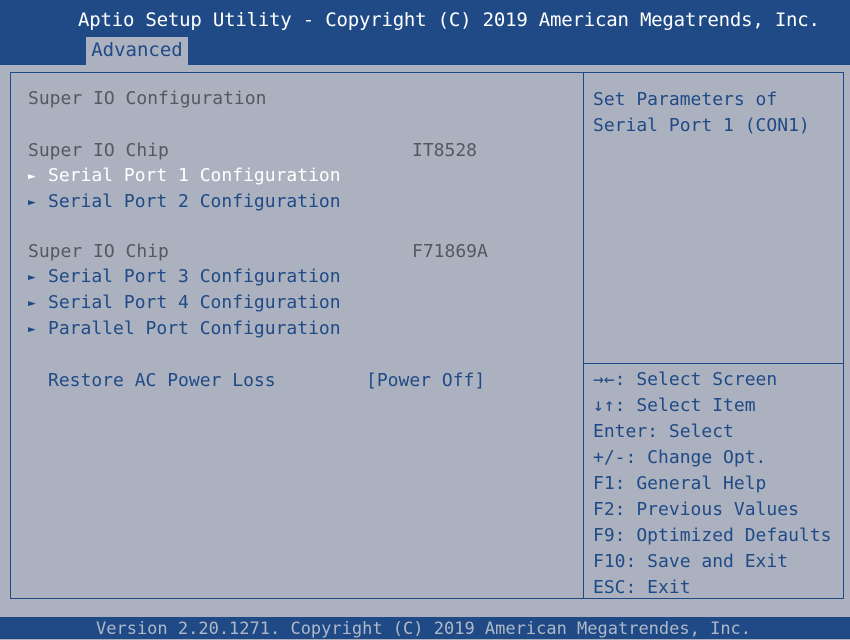  What do you see at coordinates (162, 380) in the screenshot?
I see `restore-ac-power-loss-label: Restore AC Power Loss` at bounding box center [162, 380].